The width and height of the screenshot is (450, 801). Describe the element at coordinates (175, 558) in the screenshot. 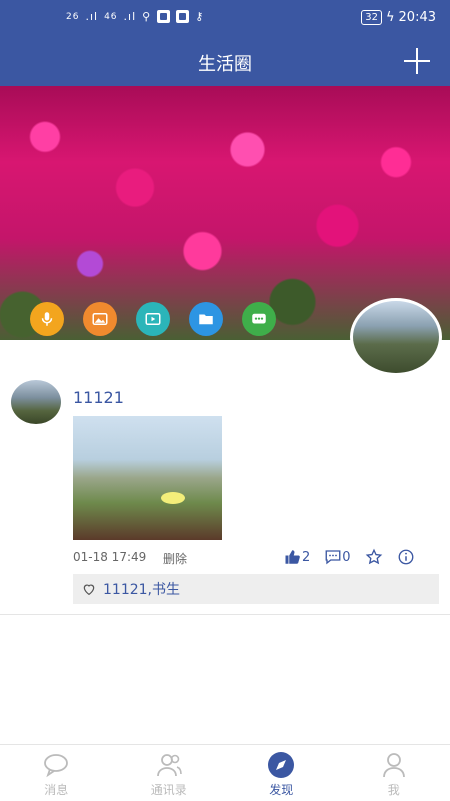

I see `delete-button: 删除` at that location.